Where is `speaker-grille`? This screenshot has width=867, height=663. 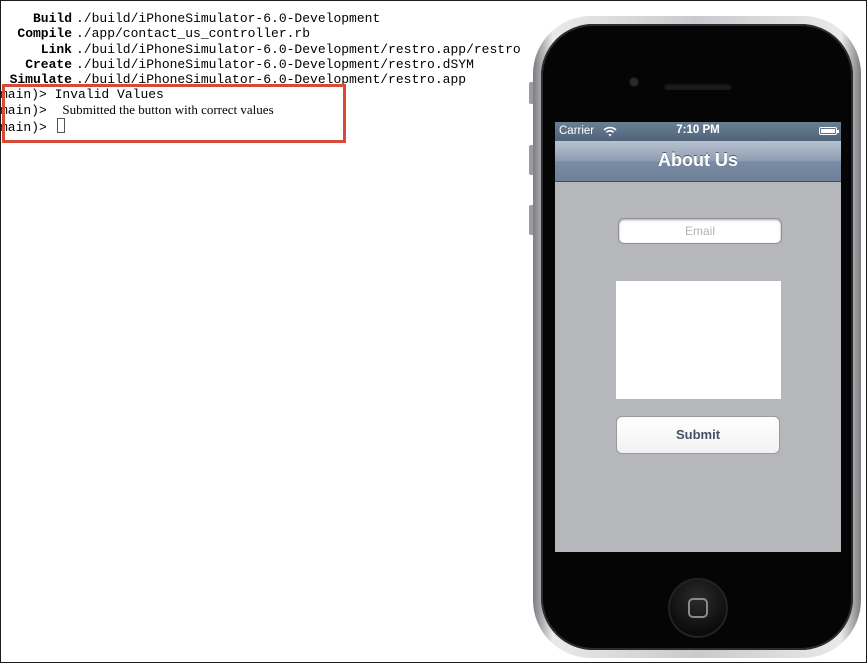
speaker-grille is located at coordinates (698, 86).